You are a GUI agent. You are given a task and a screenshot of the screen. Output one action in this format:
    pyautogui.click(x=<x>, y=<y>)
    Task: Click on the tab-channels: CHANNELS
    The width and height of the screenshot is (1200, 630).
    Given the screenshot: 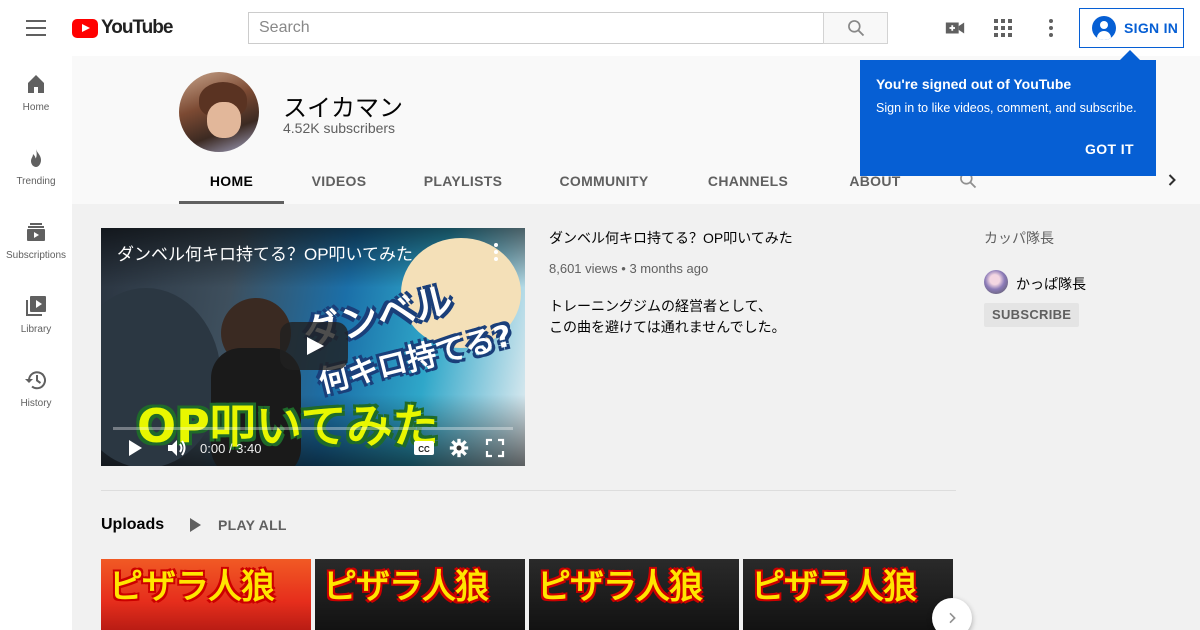 What is the action you would take?
    pyautogui.click(x=748, y=182)
    